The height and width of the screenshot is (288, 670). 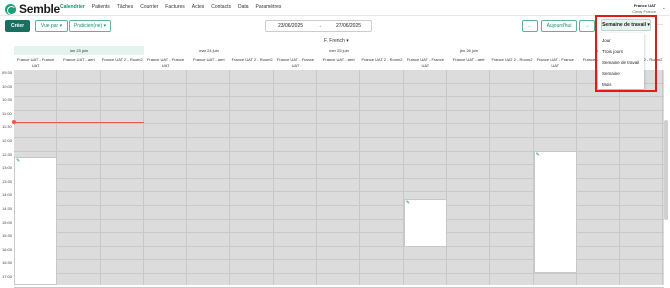 What do you see at coordinates (198, 7) in the screenshot?
I see `nav-actes: Actes` at bounding box center [198, 7].